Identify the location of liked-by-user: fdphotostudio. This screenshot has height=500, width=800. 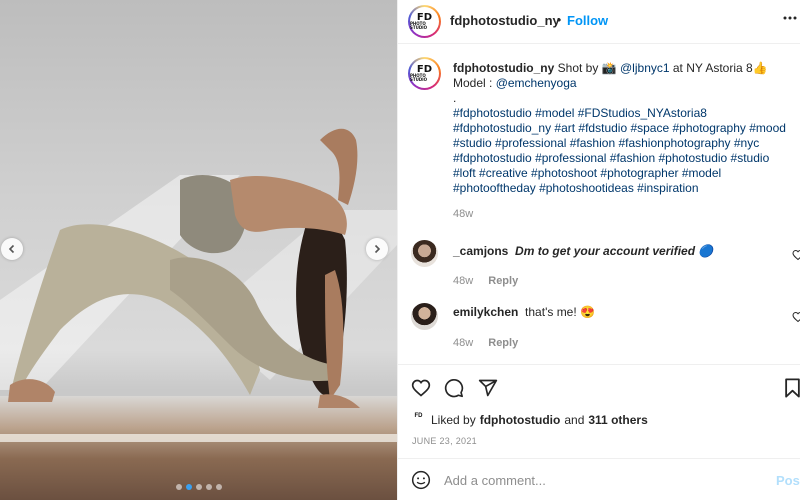
(520, 420).